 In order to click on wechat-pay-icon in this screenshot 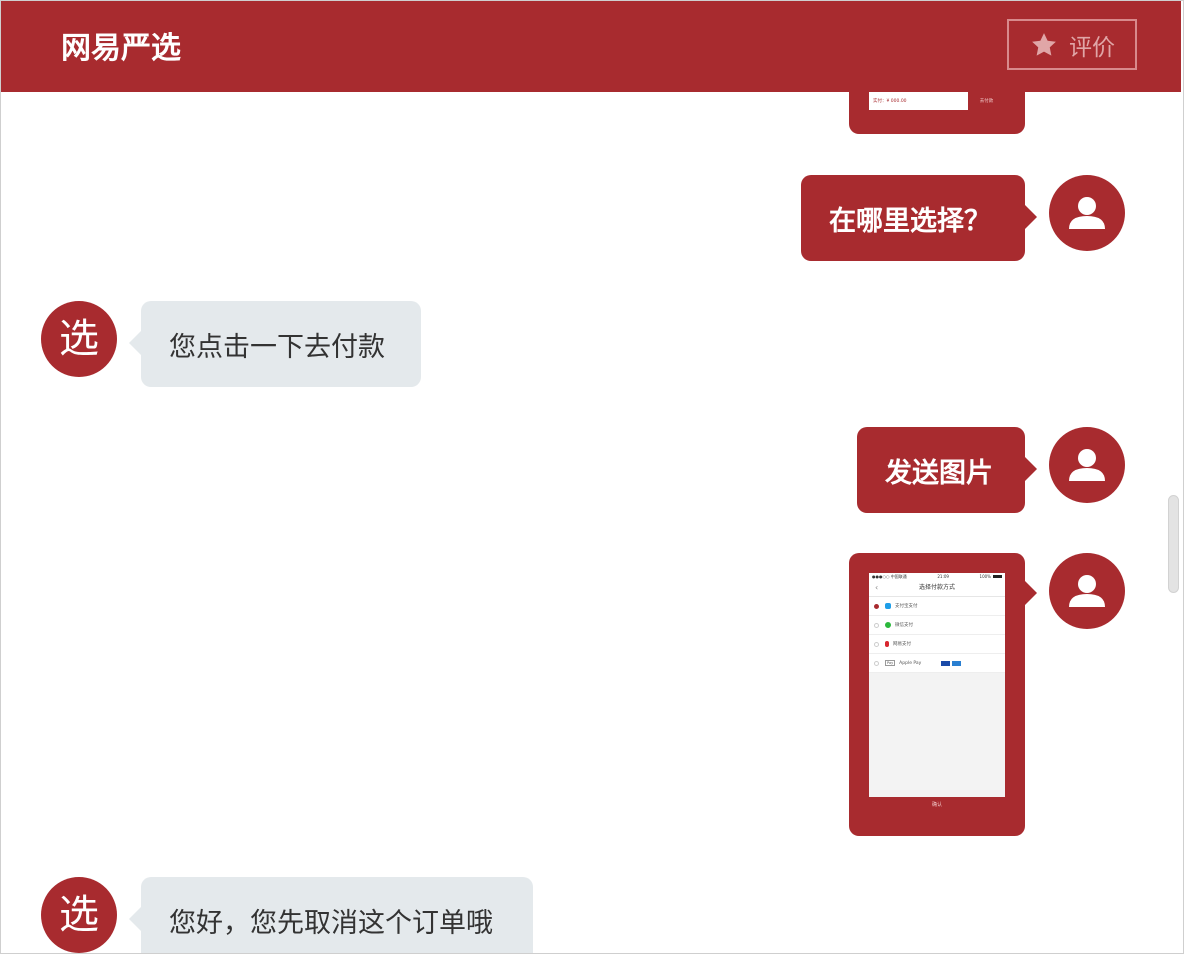, I will do `click(888, 625)`.